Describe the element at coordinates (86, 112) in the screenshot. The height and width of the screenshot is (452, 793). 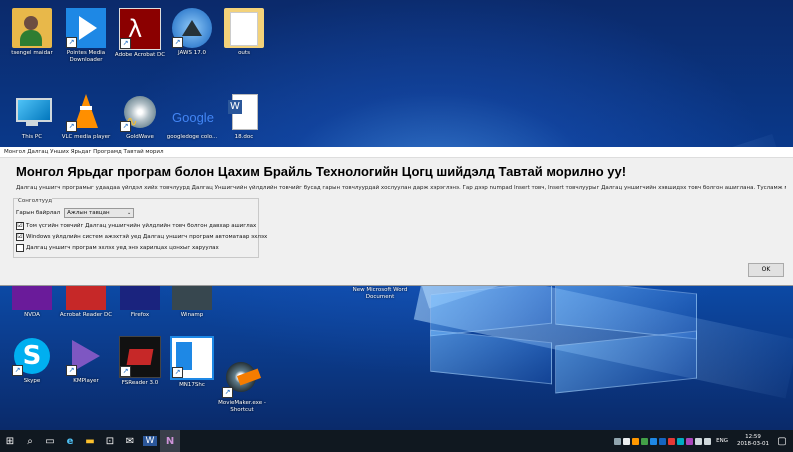
I see `vlc-cone-icon: ↗` at that location.